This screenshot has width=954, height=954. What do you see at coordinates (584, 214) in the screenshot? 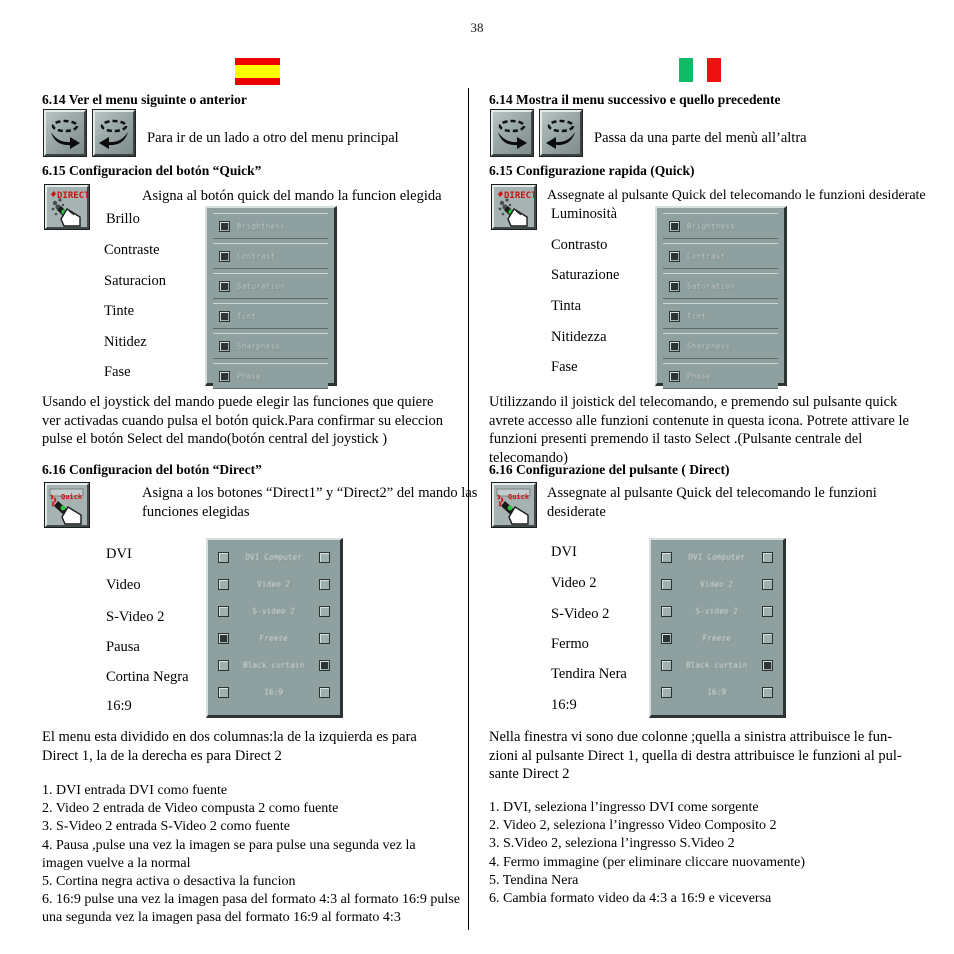
I see `quick-label-it-0: Luminosità` at bounding box center [584, 214].